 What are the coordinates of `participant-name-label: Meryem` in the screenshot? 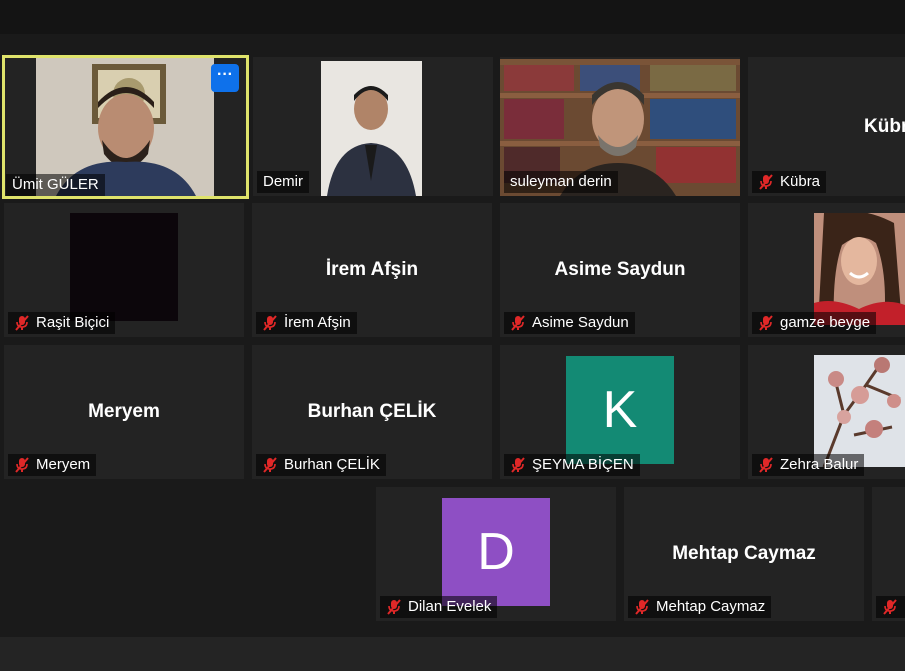 It's located at (52, 465).